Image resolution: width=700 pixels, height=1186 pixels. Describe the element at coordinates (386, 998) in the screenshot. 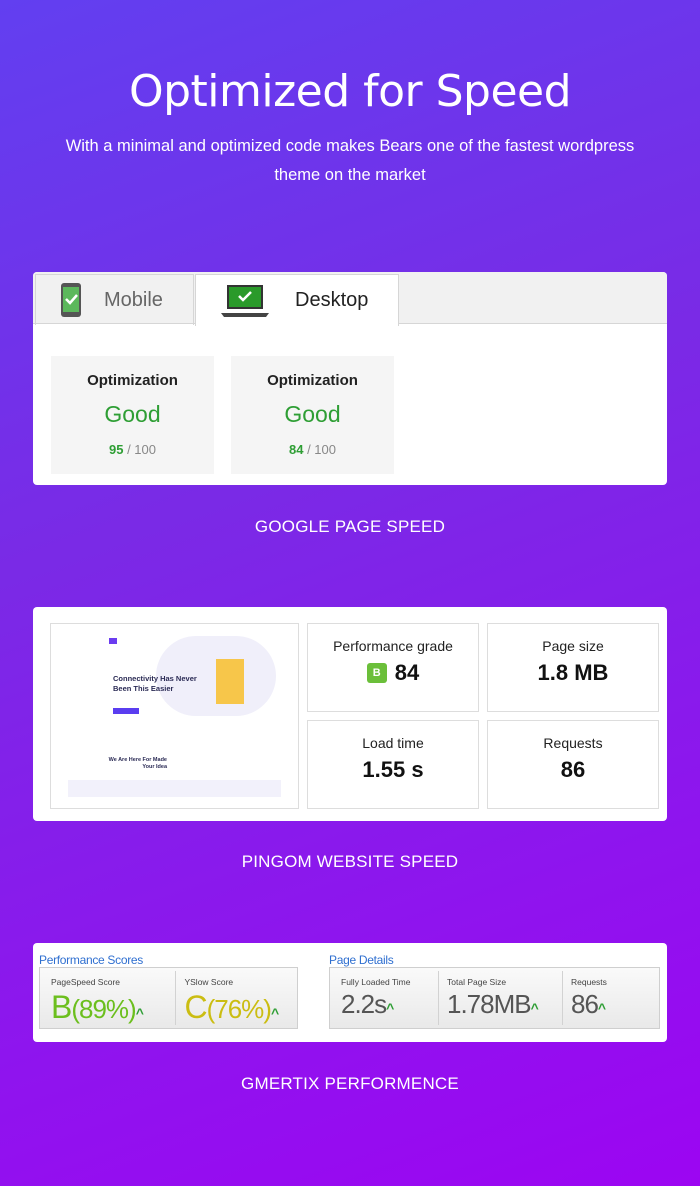

I see `fully-loaded-time: Fully Loaded Time 2.2s^` at that location.